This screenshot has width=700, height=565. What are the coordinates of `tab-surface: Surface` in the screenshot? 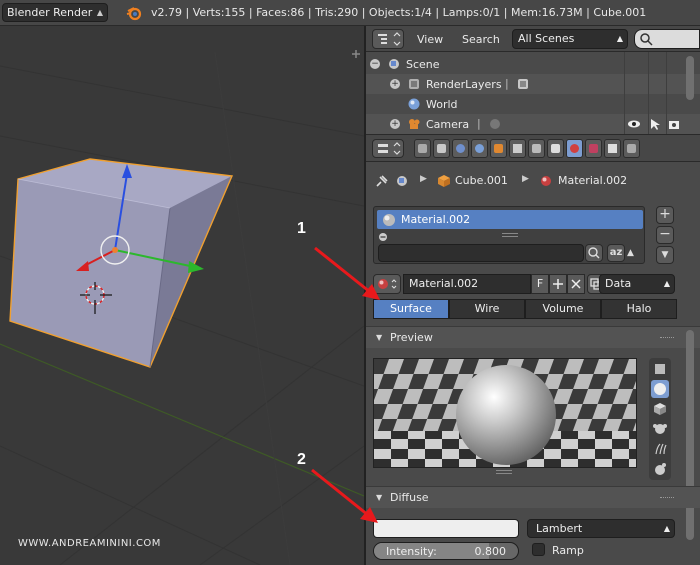 It's located at (411, 309).